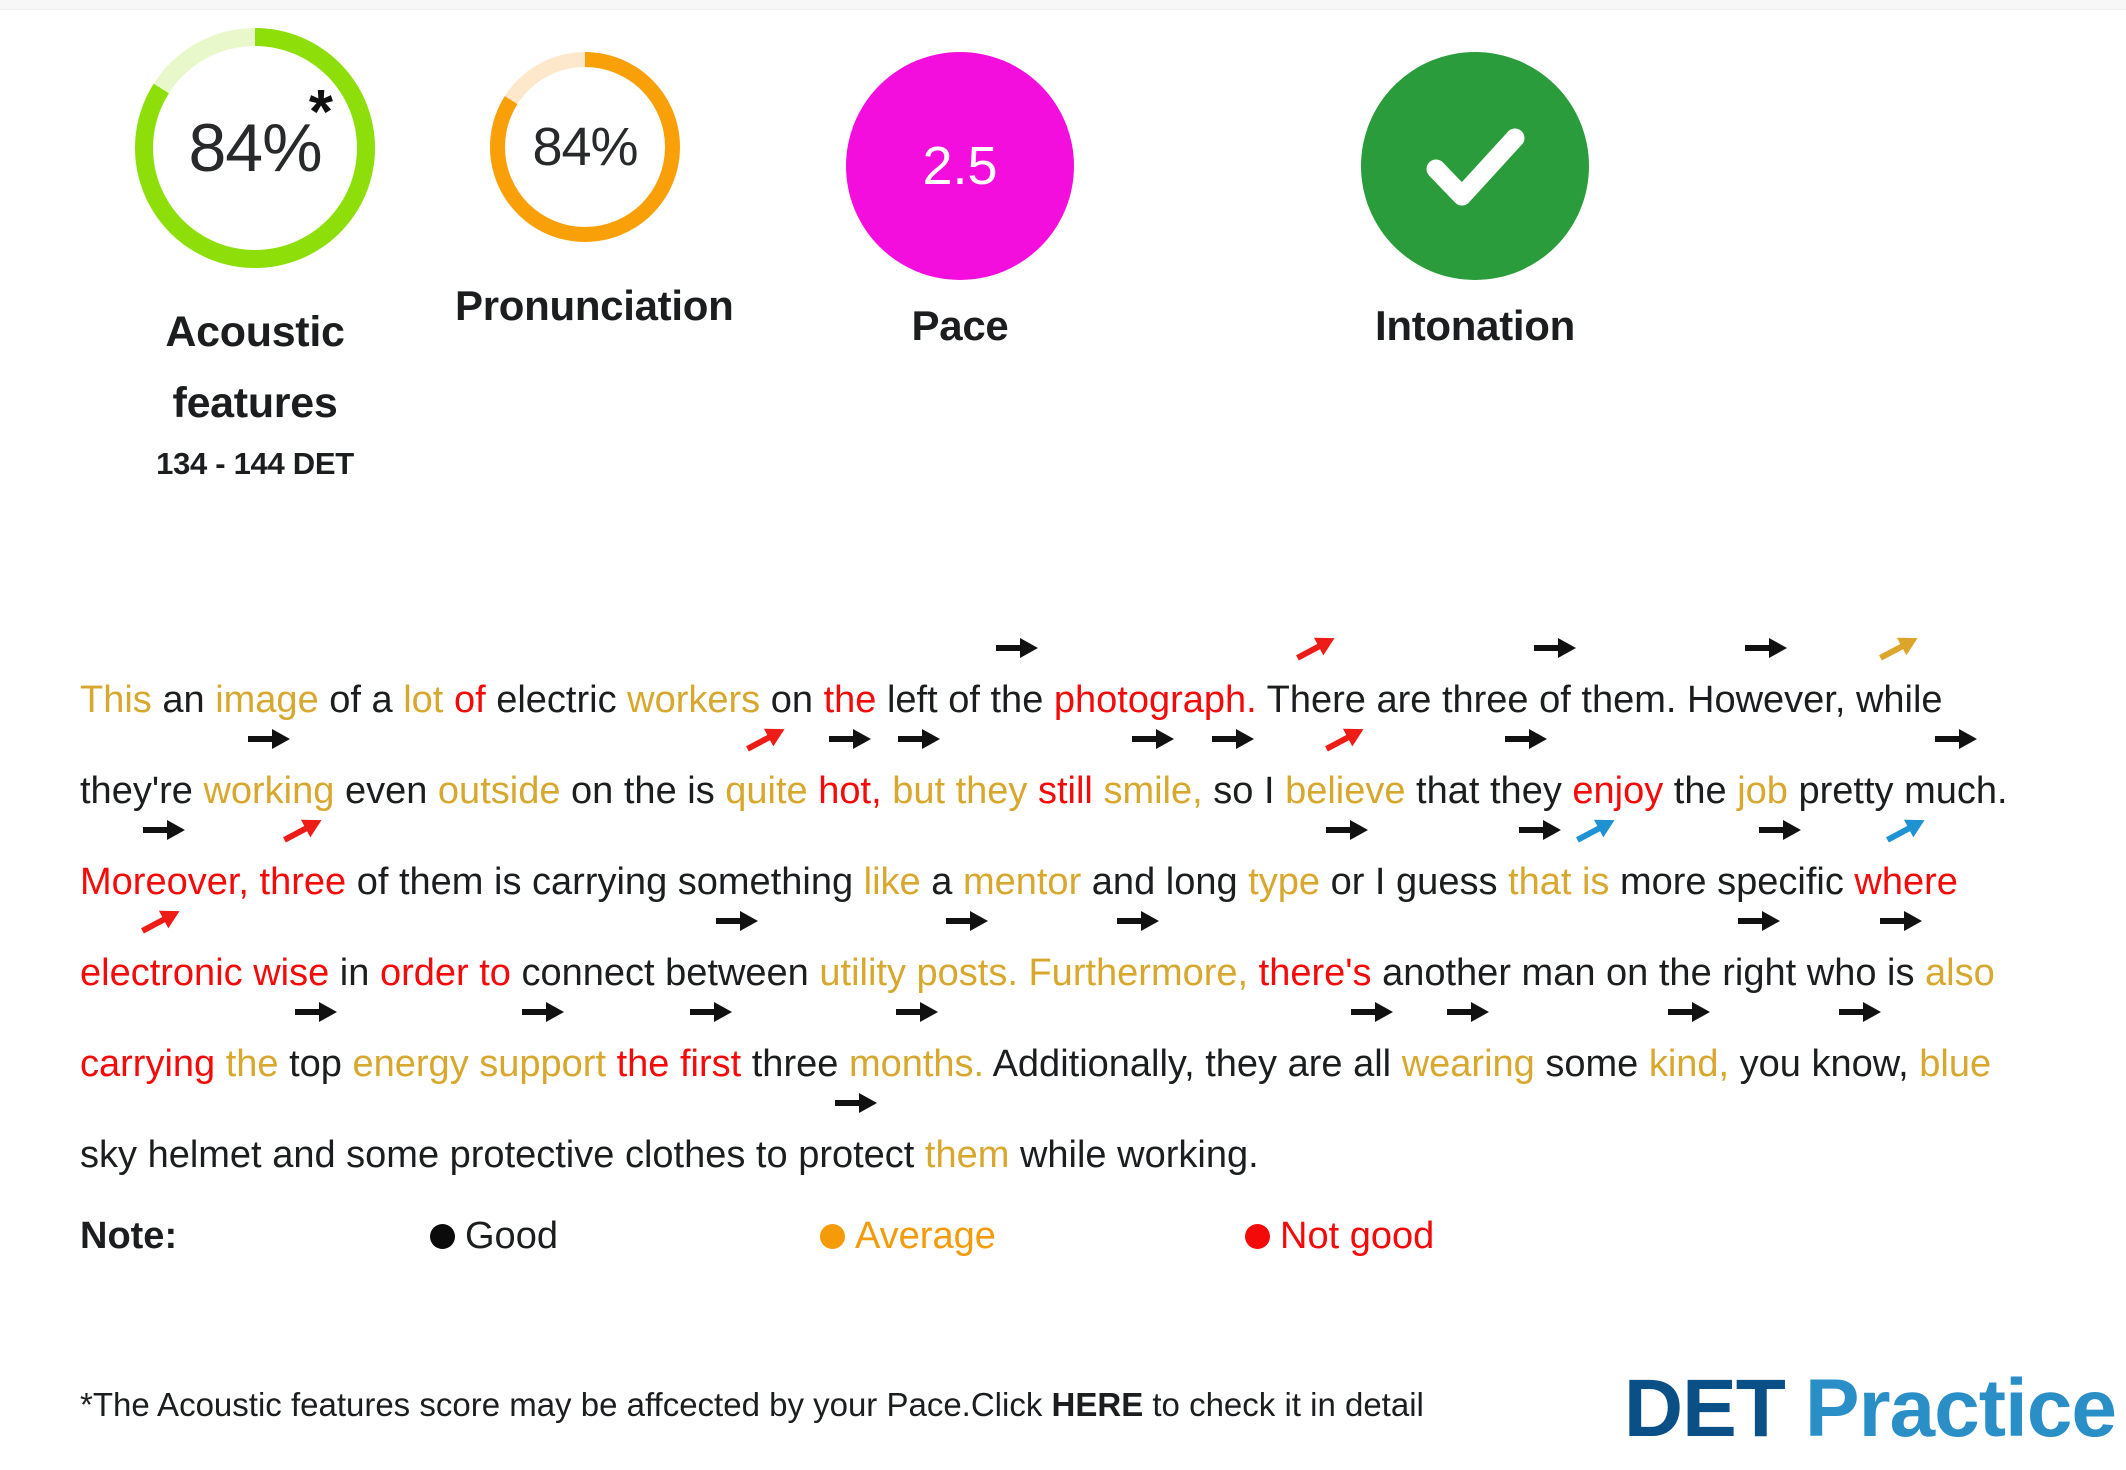 The width and height of the screenshot is (2126, 1470). I want to click on acoustic-label-line2: features, so click(255, 403).